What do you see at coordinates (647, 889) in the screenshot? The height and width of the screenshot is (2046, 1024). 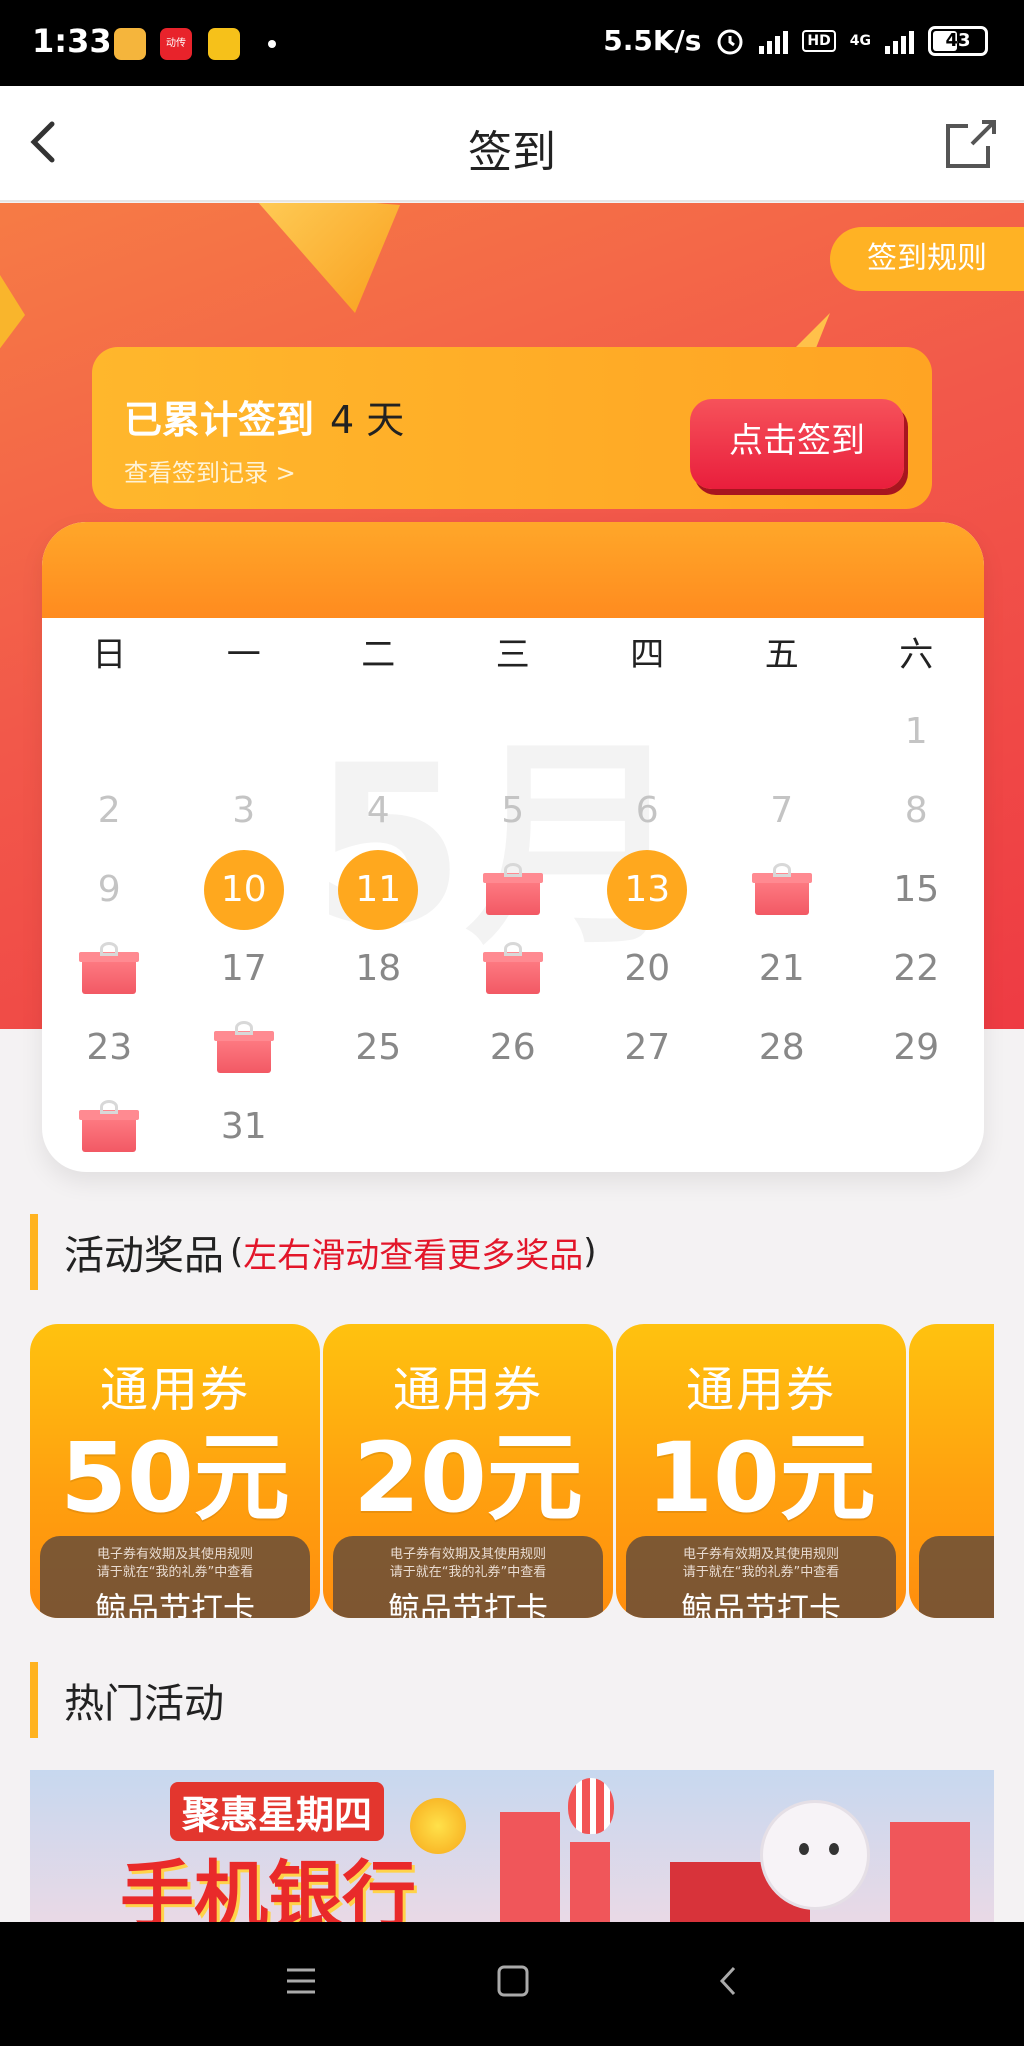 I see `signed-day-number: 13` at bounding box center [647, 889].